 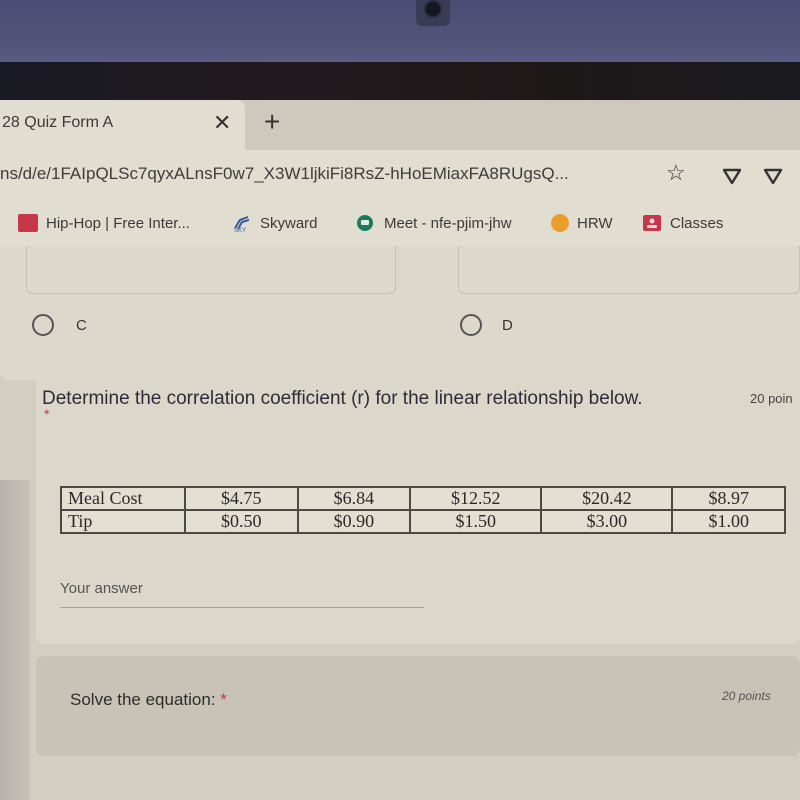 What do you see at coordinates (697, 223) in the screenshot?
I see `bookmark-label: Classes` at bounding box center [697, 223].